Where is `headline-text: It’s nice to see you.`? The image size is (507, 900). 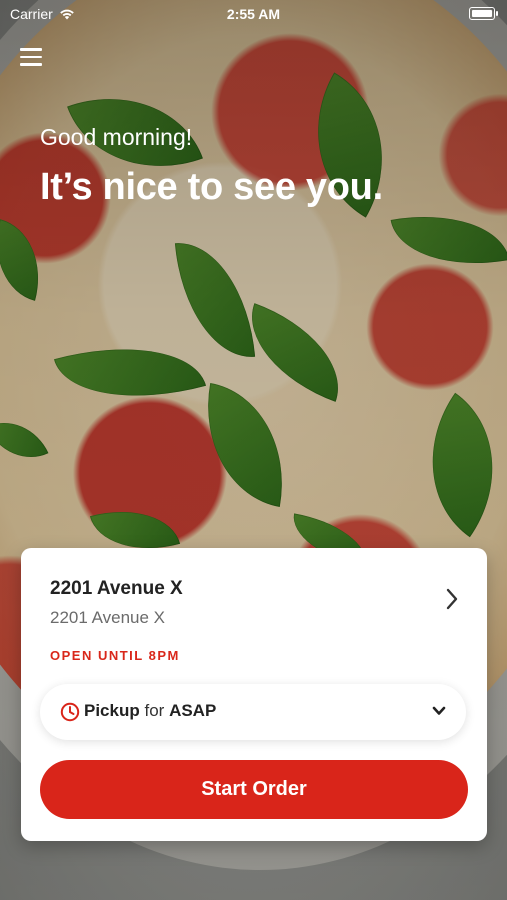 headline-text: It’s nice to see you. is located at coordinates (211, 187).